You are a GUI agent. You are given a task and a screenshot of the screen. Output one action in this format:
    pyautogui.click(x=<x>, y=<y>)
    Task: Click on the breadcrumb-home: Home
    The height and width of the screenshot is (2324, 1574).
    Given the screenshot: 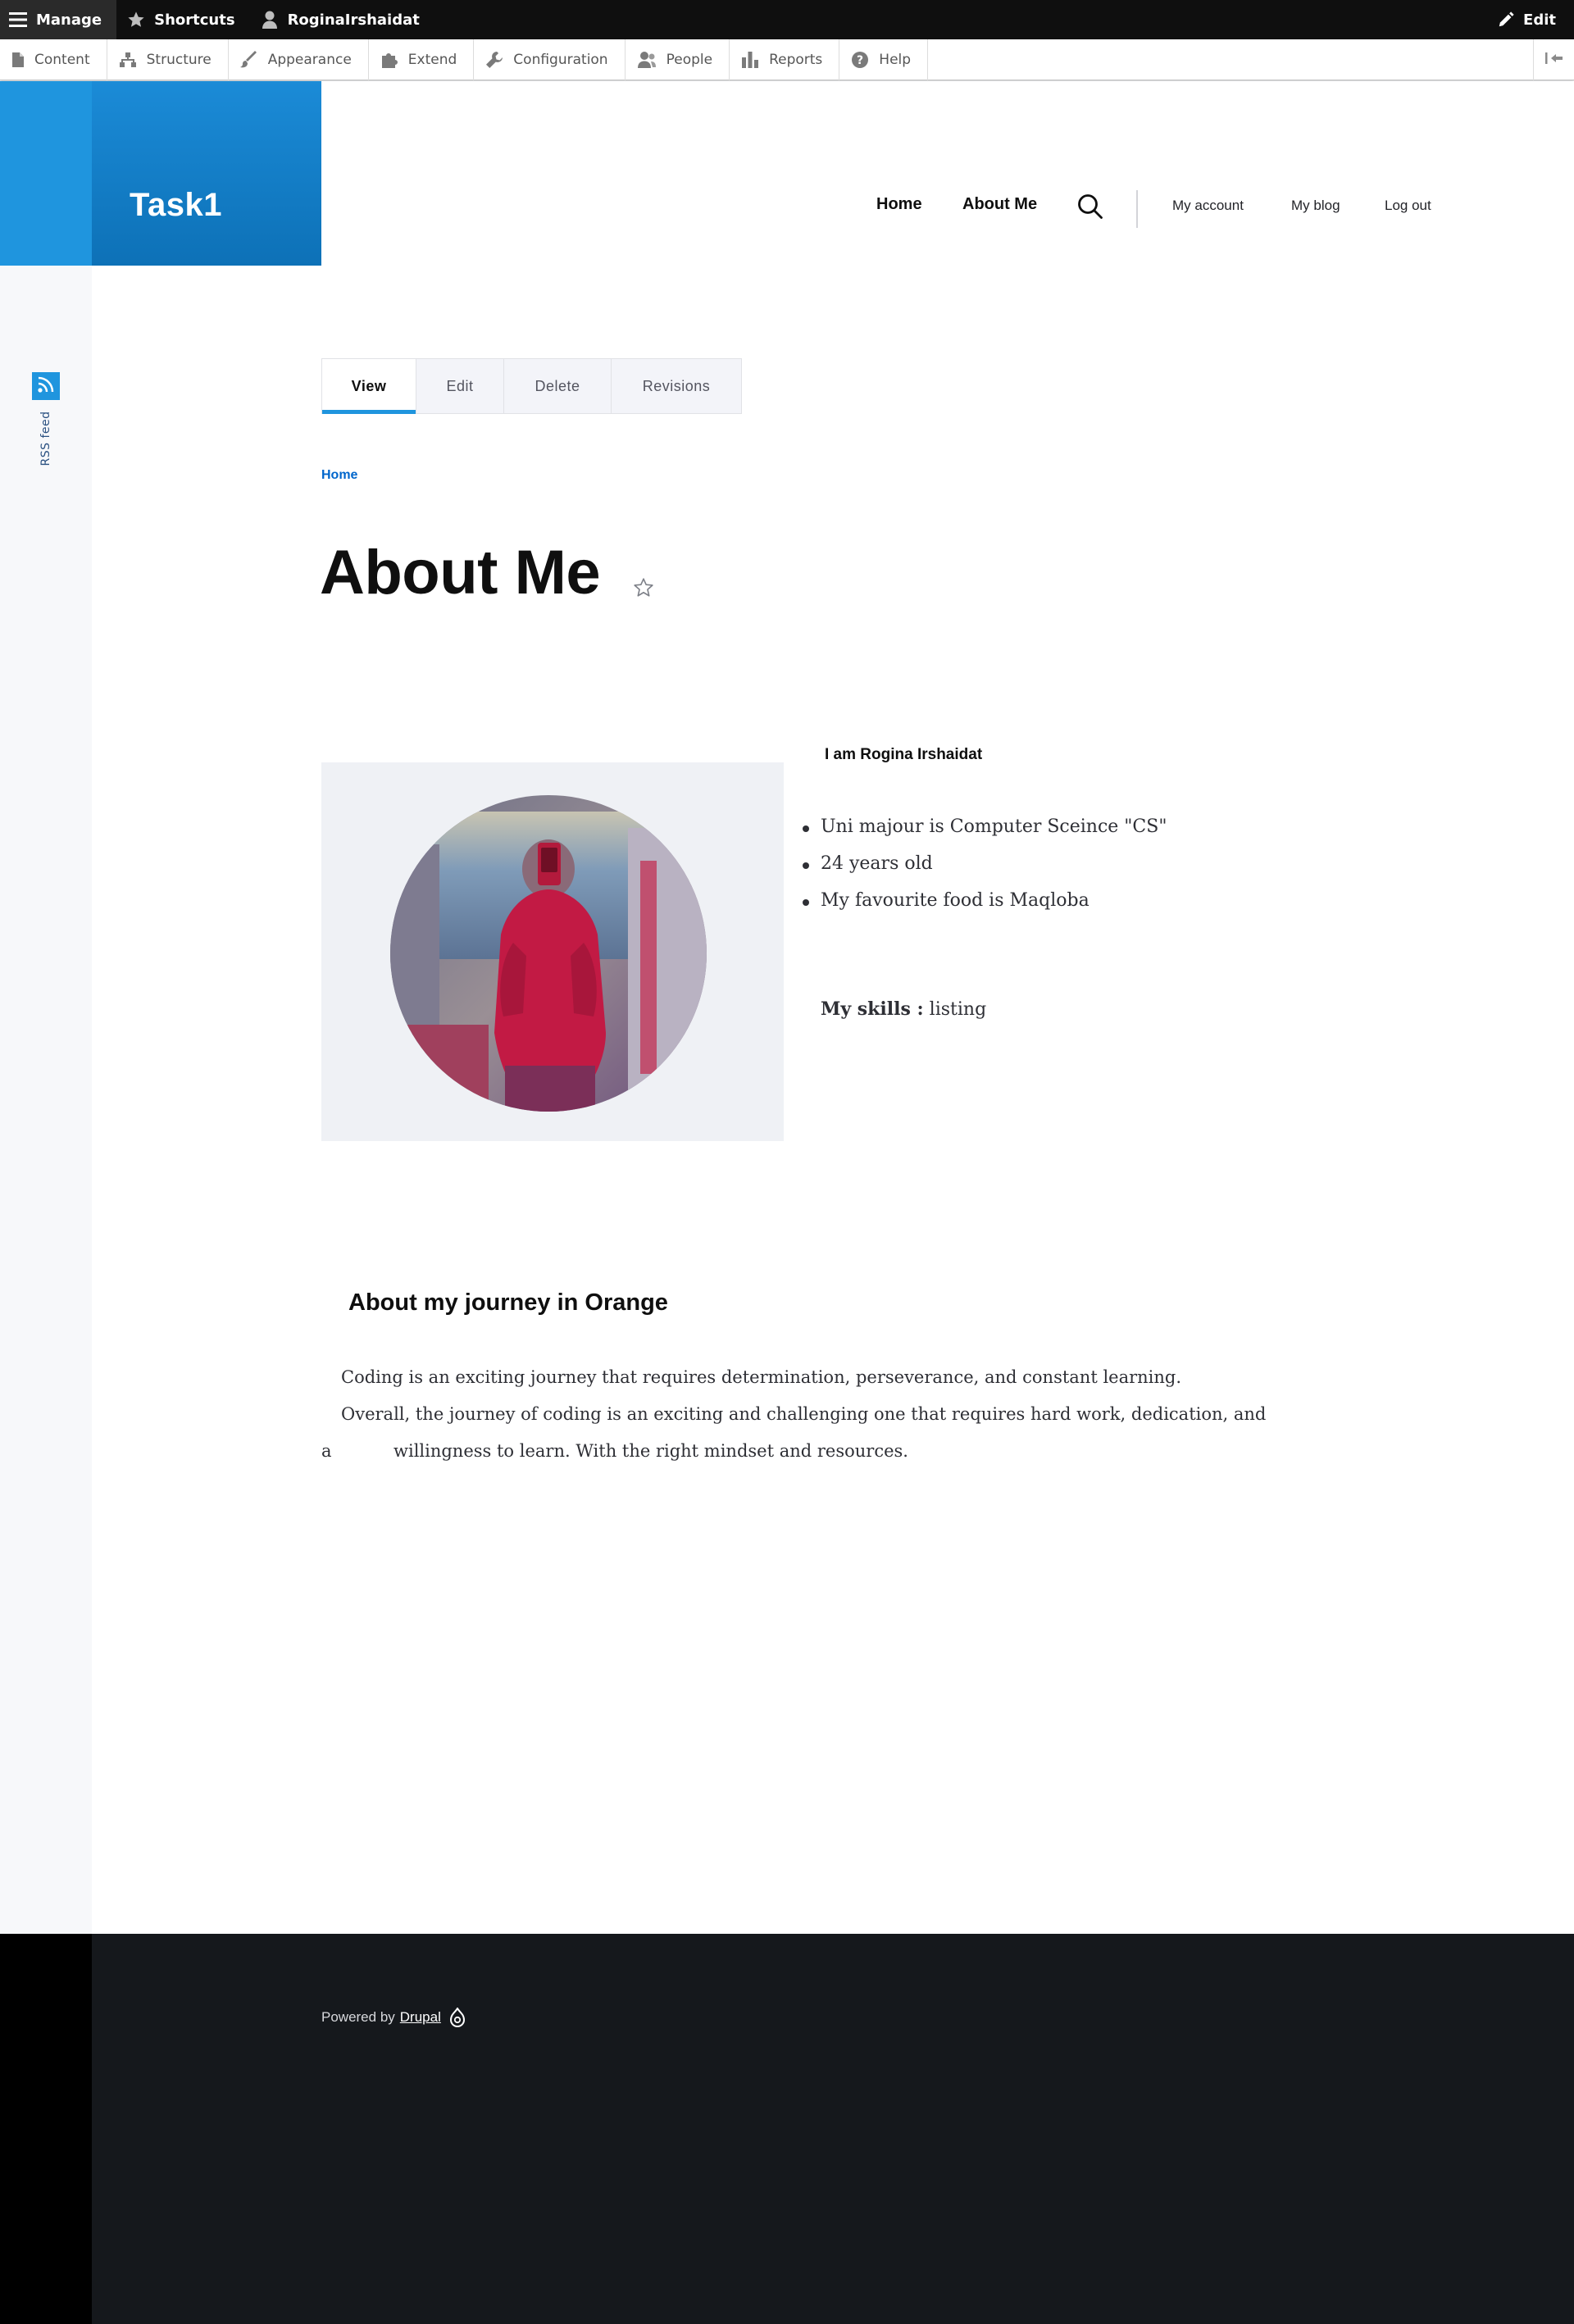 What is the action you would take?
    pyautogui.click(x=339, y=476)
    